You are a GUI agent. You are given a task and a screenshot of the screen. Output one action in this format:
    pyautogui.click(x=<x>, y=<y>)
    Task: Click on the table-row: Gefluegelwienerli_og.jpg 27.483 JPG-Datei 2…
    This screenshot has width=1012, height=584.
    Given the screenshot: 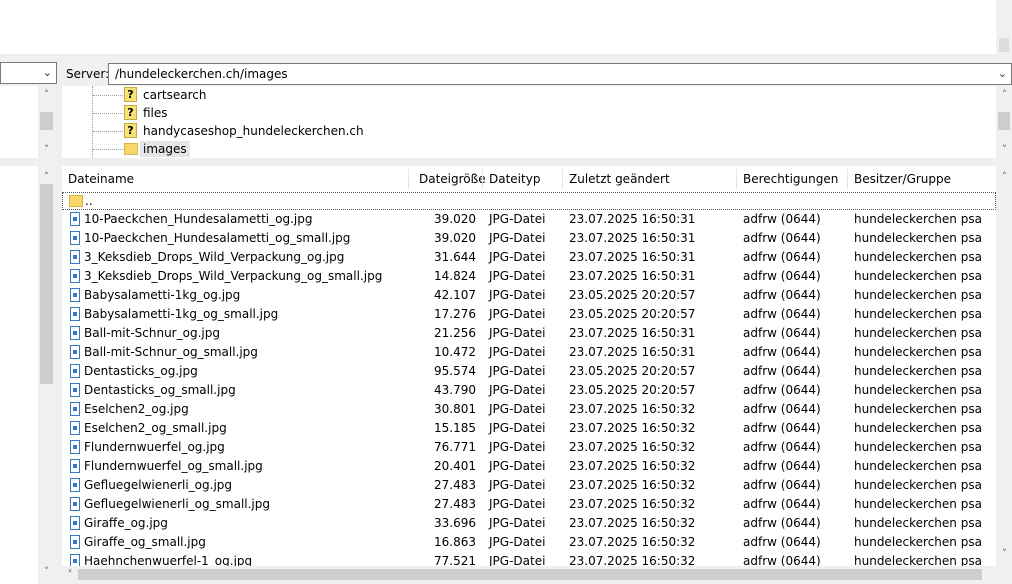 What is the action you would take?
    pyautogui.click(x=529, y=485)
    